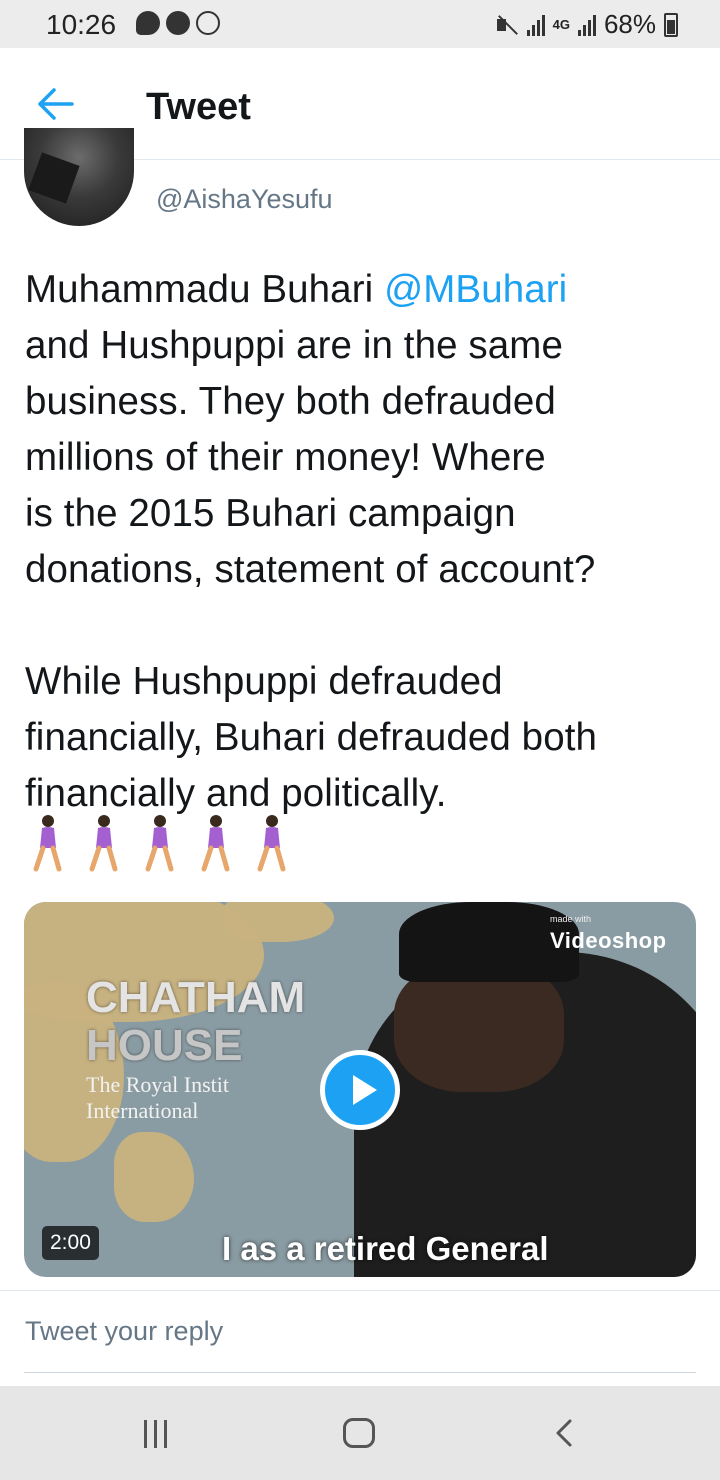  I want to click on system-nav-bar, so click(360, 1433).